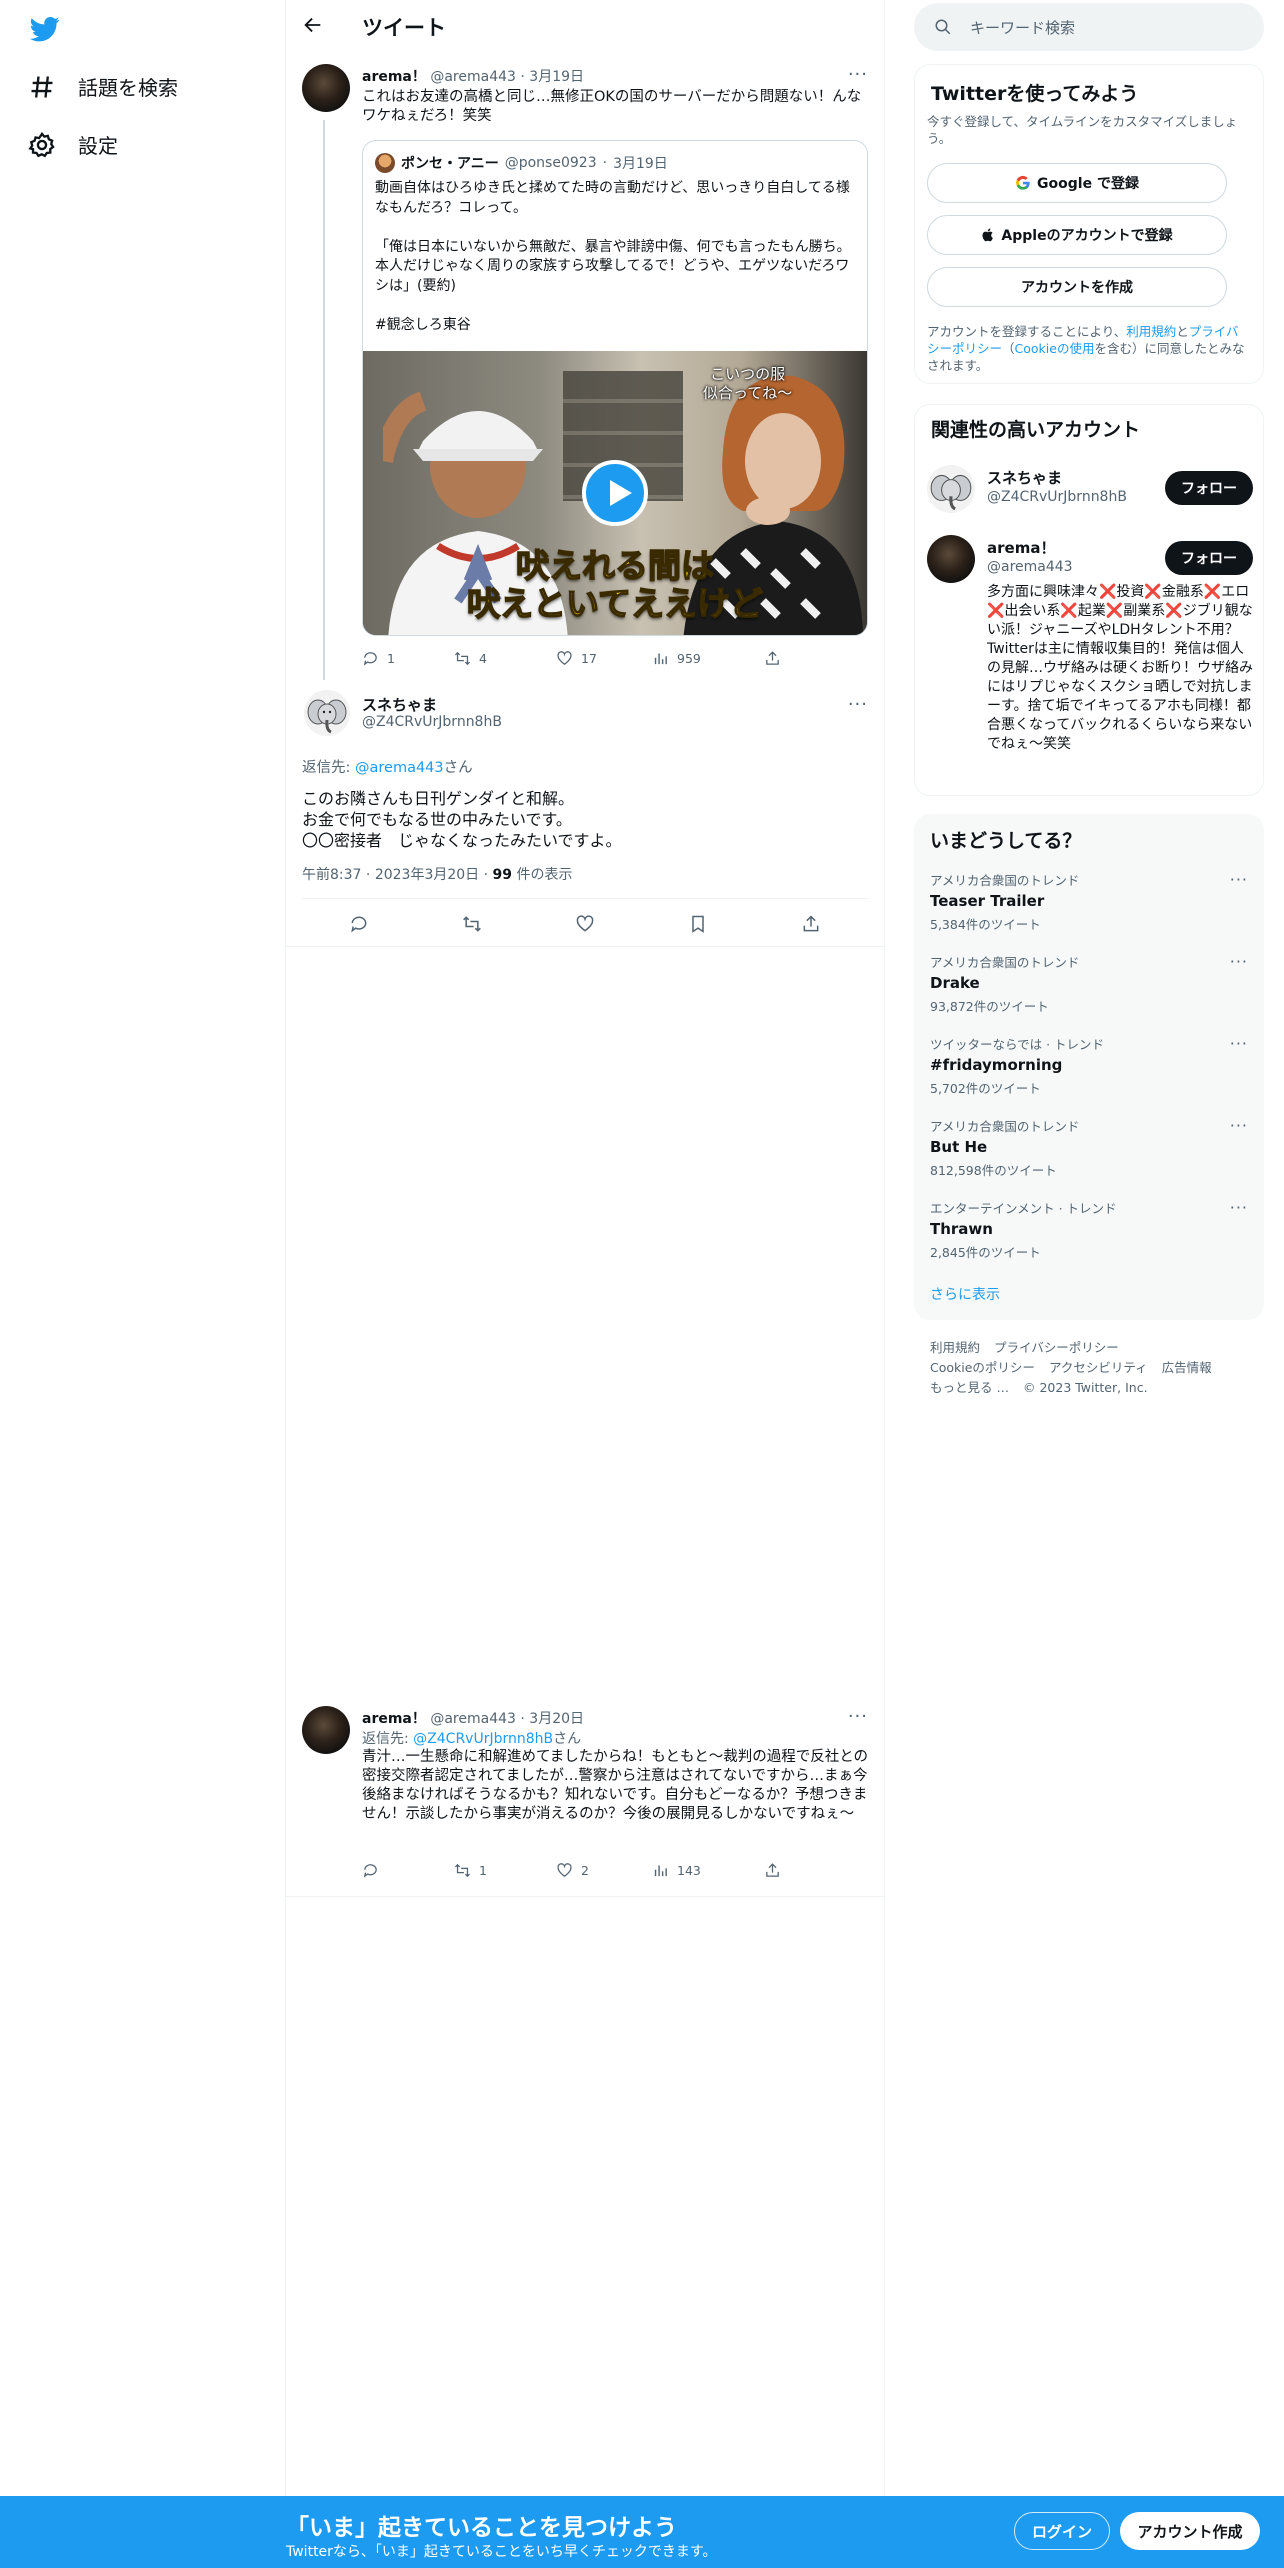 The height and width of the screenshot is (2568, 1284). What do you see at coordinates (556, 1719) in the screenshot?
I see `tweet-date: 3月20日` at bounding box center [556, 1719].